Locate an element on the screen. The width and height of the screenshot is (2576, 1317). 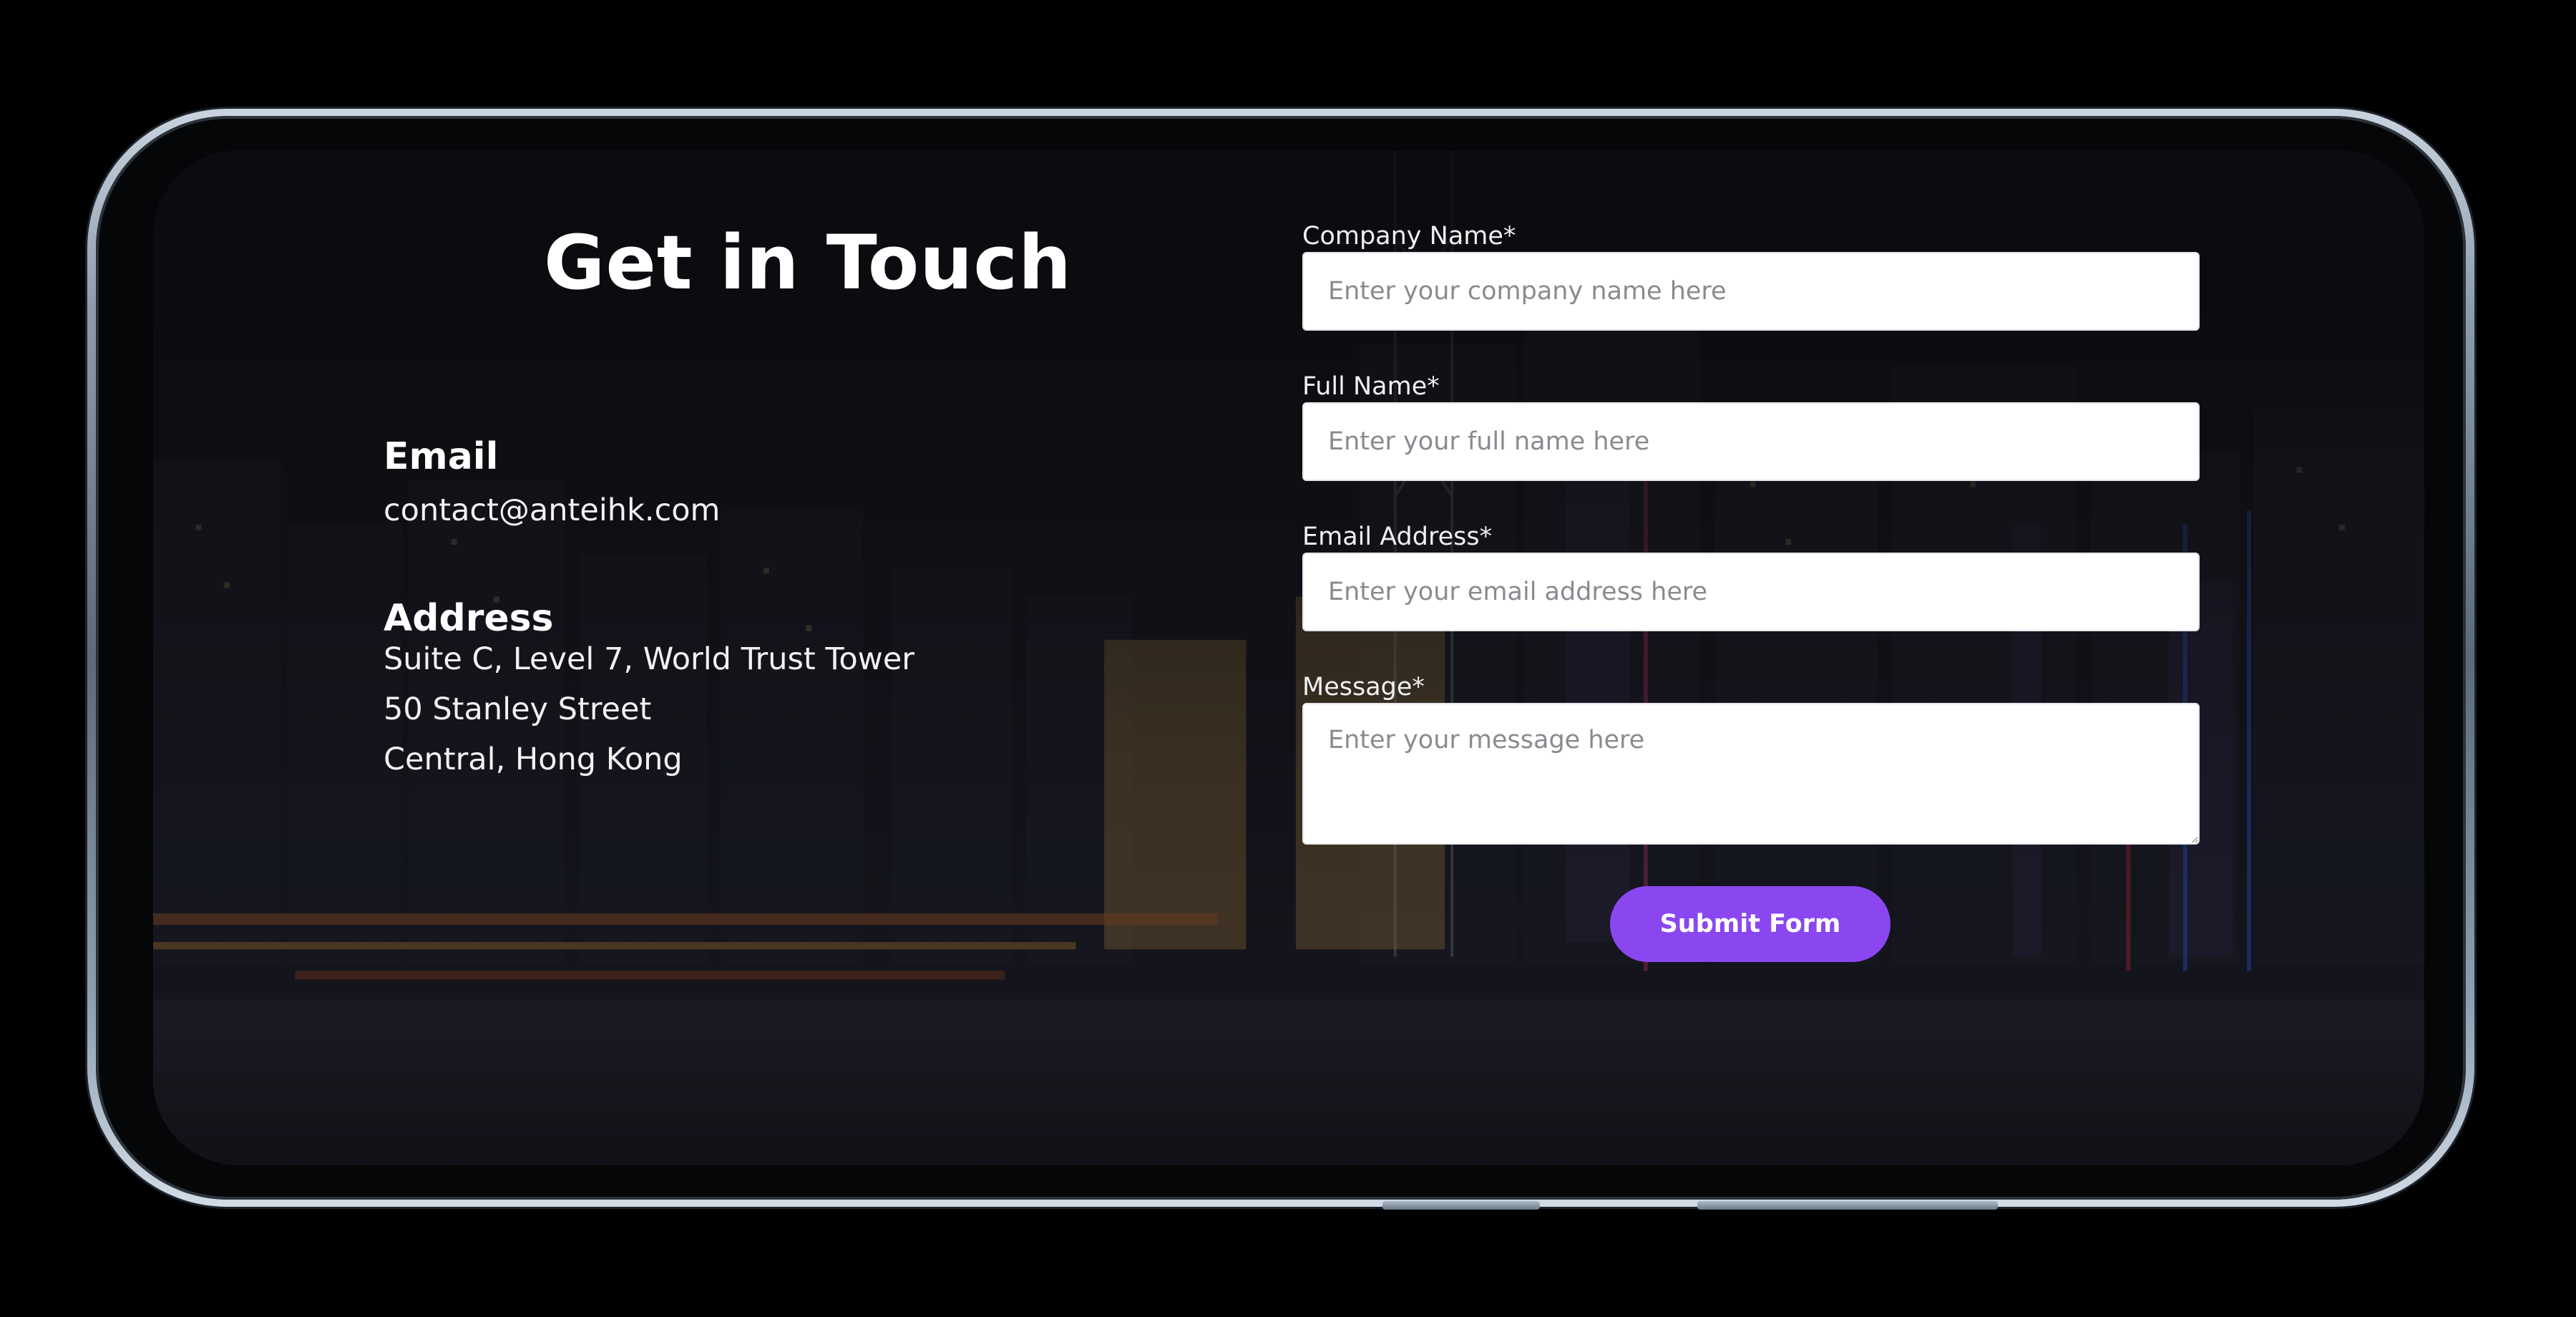
email-address-input is located at coordinates (1751, 592).